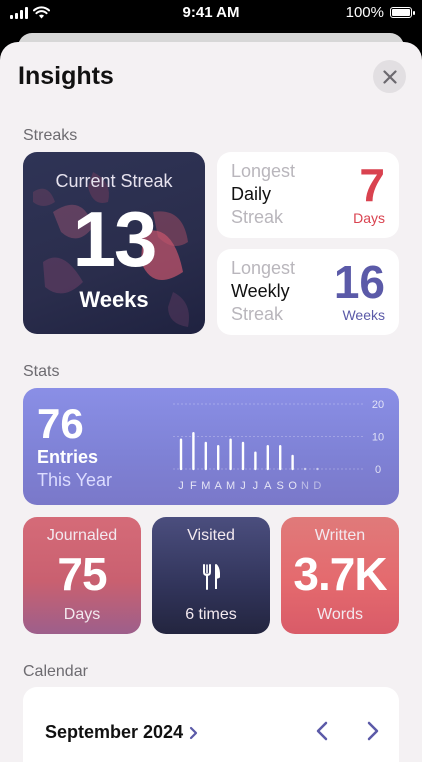 The height and width of the screenshot is (762, 422). I want to click on visited-title: Visited, so click(211, 535).